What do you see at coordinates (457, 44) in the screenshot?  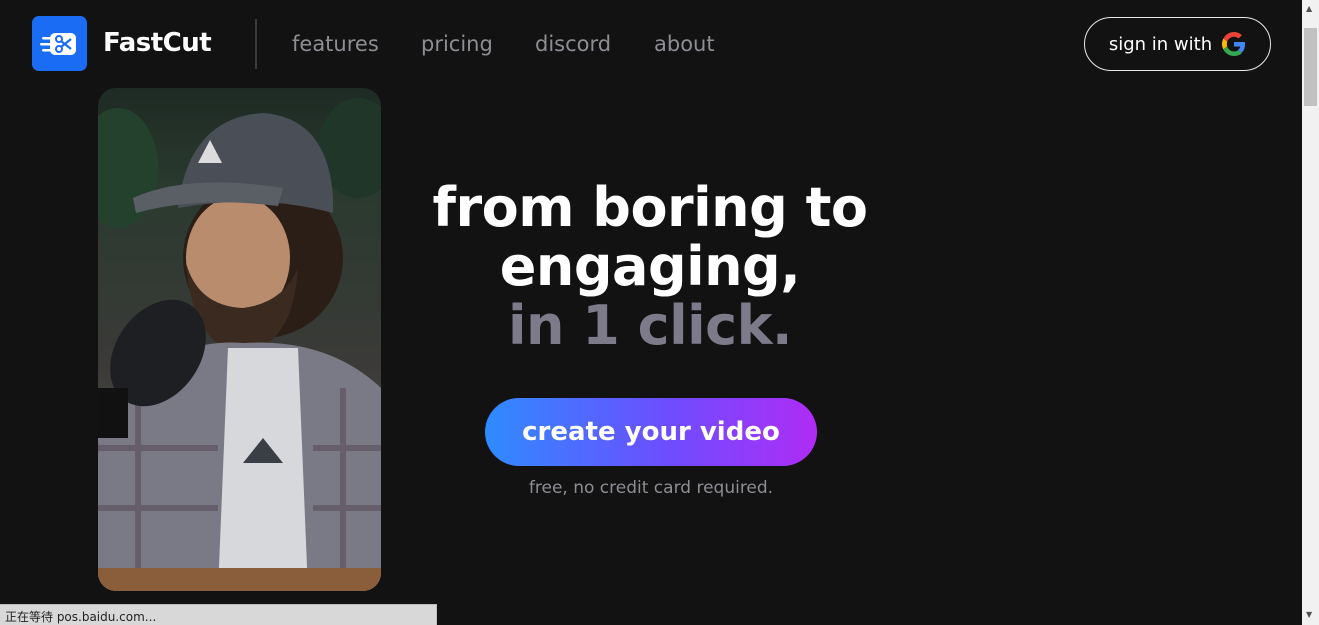 I see `nav-pricing: pricing` at bounding box center [457, 44].